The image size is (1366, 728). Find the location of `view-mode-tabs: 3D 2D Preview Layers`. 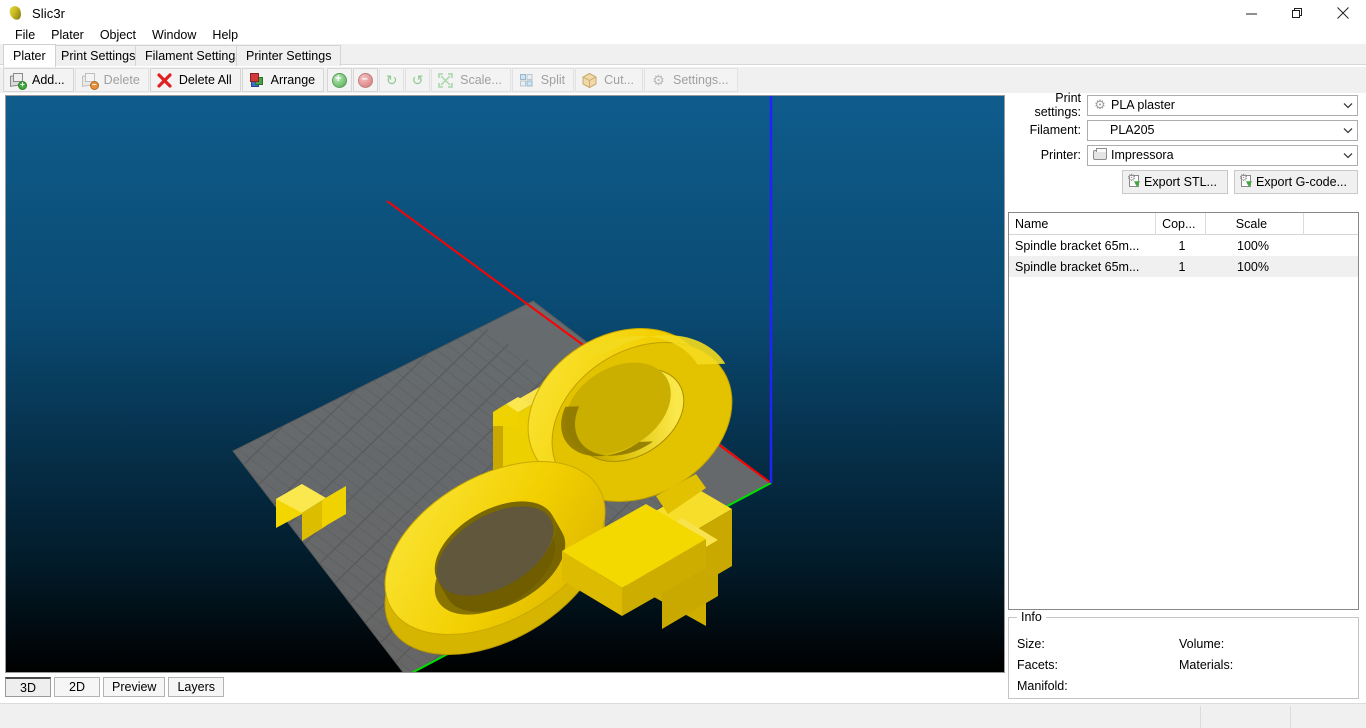

view-mode-tabs: 3D 2D Preview Layers is located at coordinates (505, 688).